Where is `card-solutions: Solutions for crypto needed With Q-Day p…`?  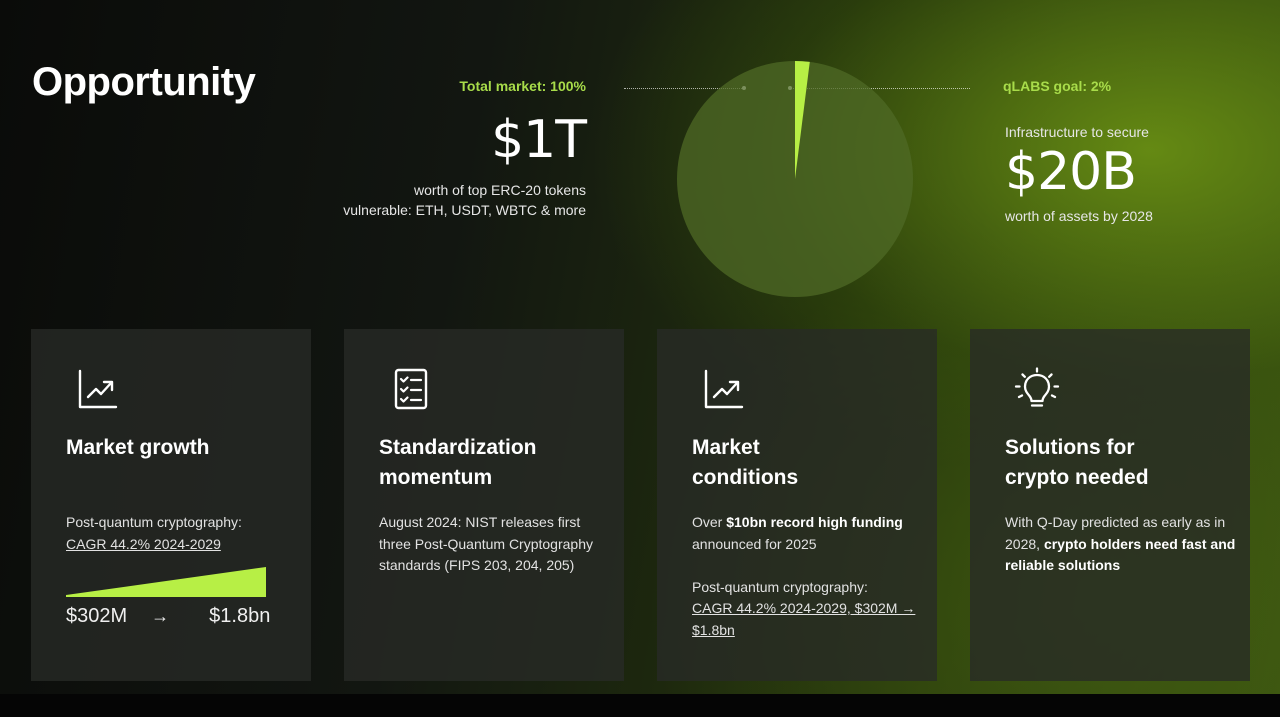 card-solutions: Solutions for crypto needed With Q-Day p… is located at coordinates (1110, 505).